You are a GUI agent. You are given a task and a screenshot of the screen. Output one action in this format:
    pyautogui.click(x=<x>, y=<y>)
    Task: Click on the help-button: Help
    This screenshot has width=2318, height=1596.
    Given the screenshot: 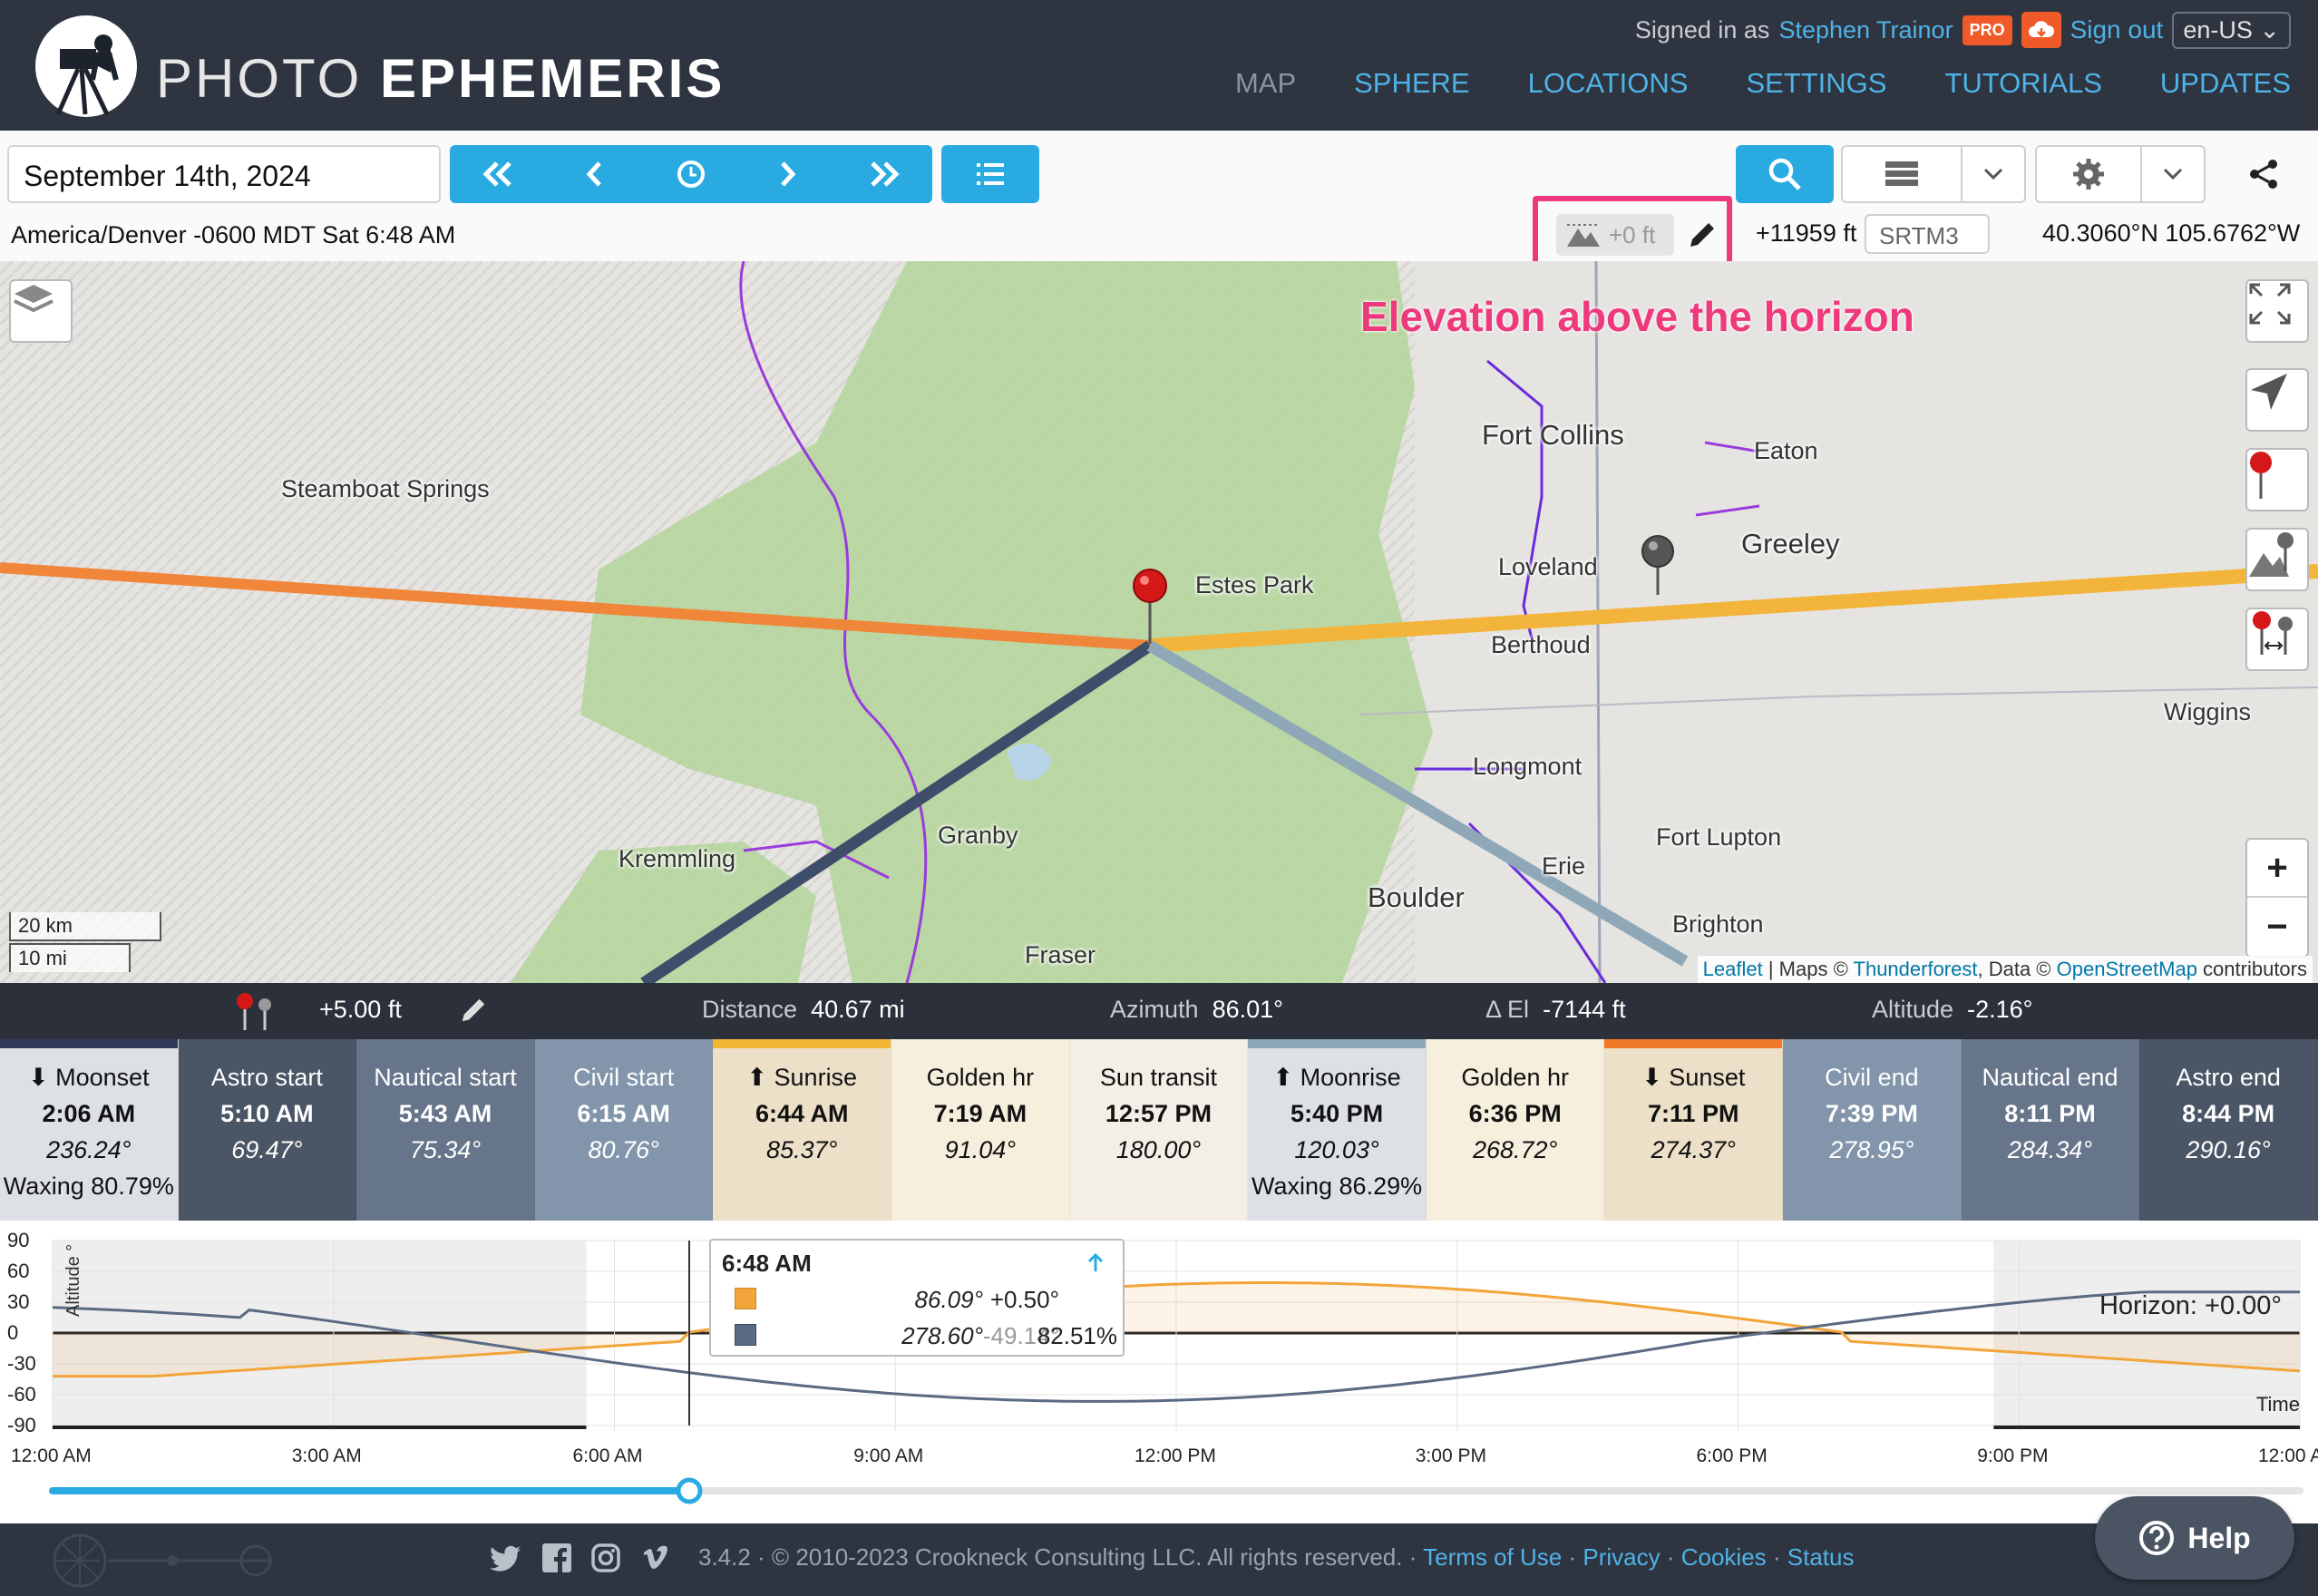 What is the action you would take?
    pyautogui.click(x=2195, y=1538)
    